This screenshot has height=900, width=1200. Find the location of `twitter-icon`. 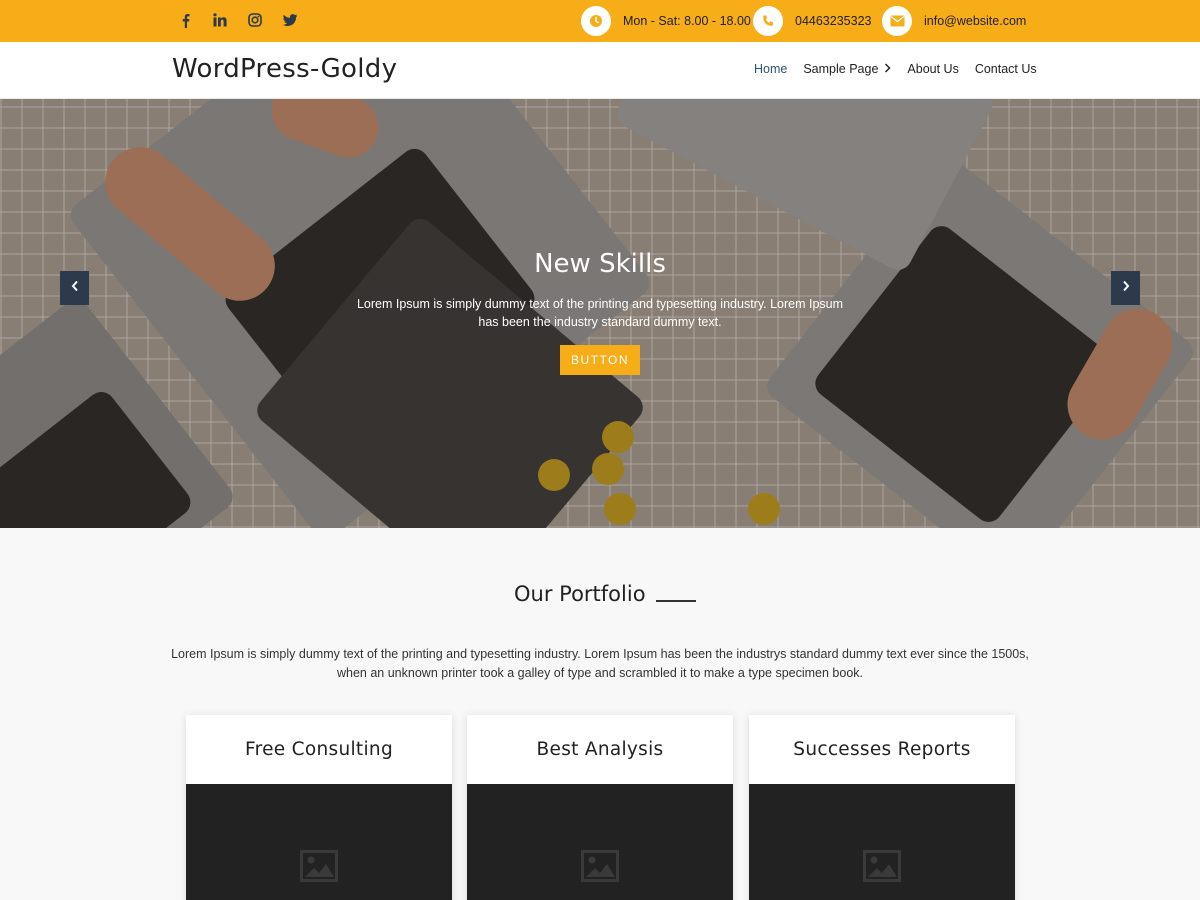

twitter-icon is located at coordinates (290, 20).